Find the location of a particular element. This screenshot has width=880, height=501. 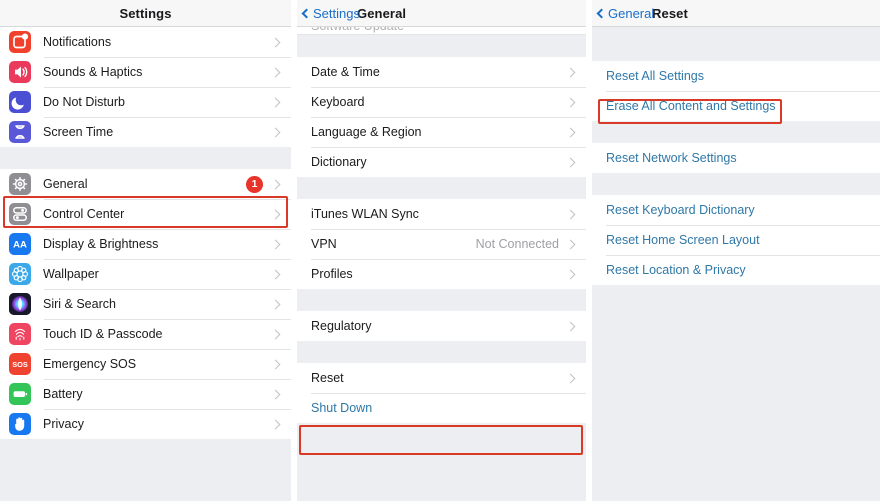

row-label: VPN is located at coordinates (324, 244).